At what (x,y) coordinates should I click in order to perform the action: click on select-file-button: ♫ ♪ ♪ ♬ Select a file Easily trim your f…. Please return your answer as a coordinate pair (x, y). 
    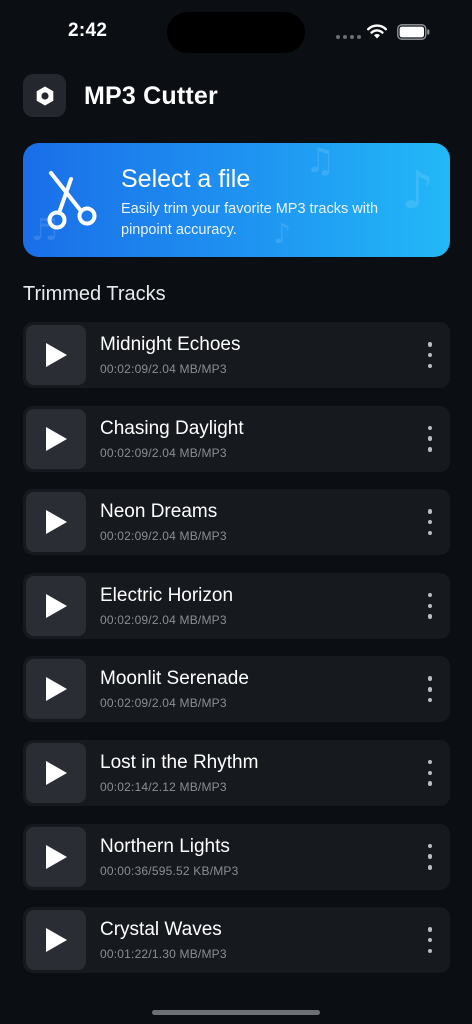
    Looking at the image, I should click on (236, 200).